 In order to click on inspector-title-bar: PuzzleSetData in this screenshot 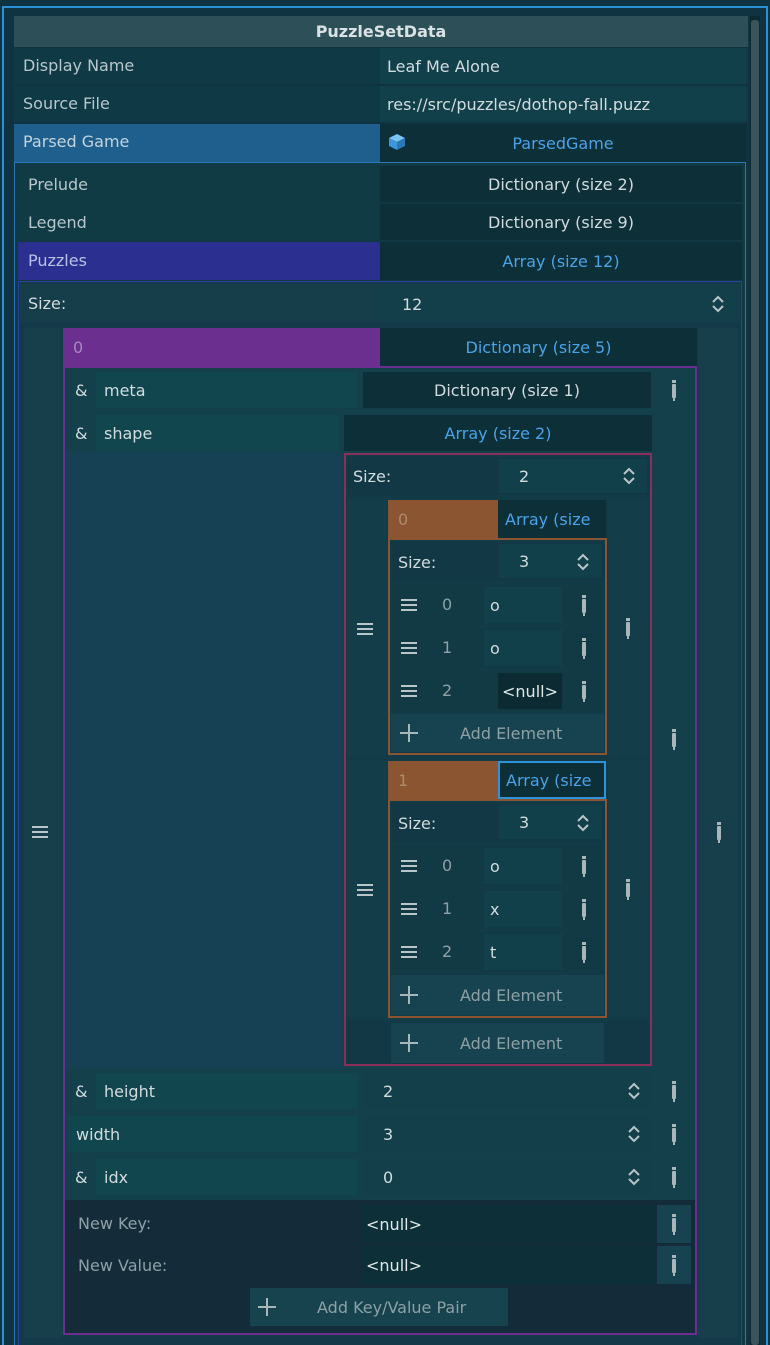, I will do `click(381, 31)`.